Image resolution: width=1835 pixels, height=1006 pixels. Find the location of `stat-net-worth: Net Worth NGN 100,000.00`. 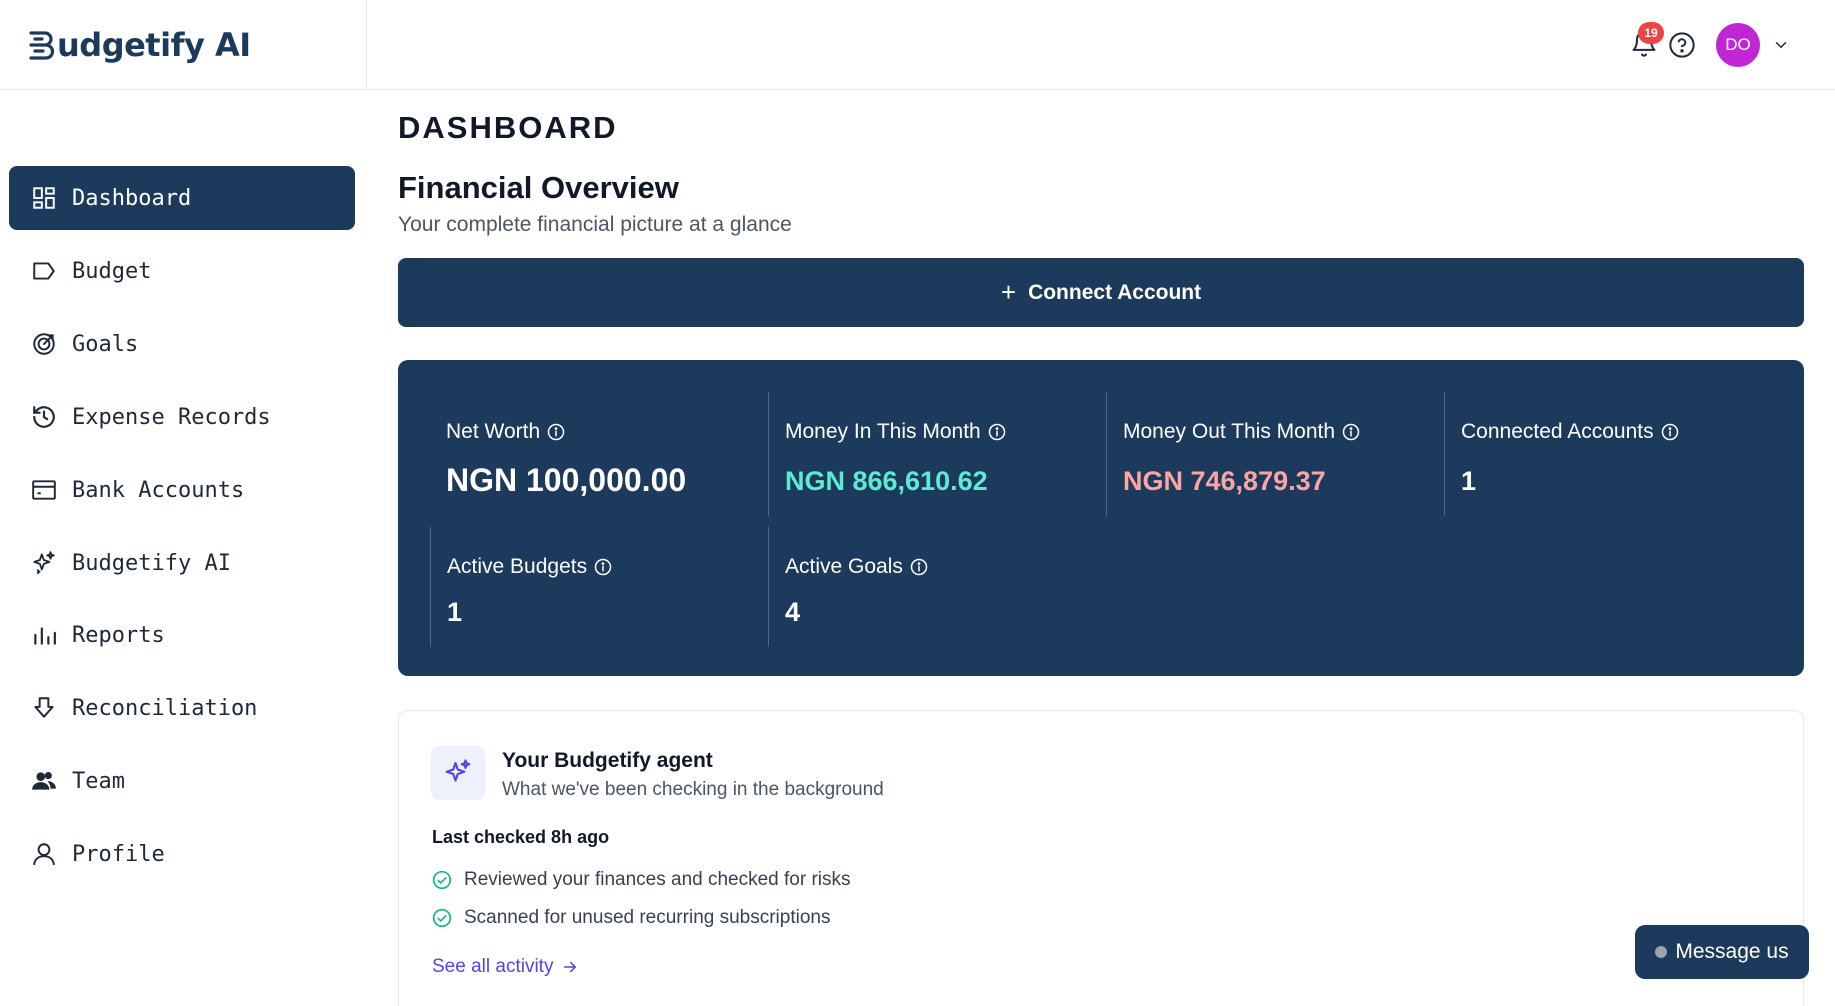

stat-net-worth: Net Worth NGN 100,000.00 is located at coordinates (599, 454).